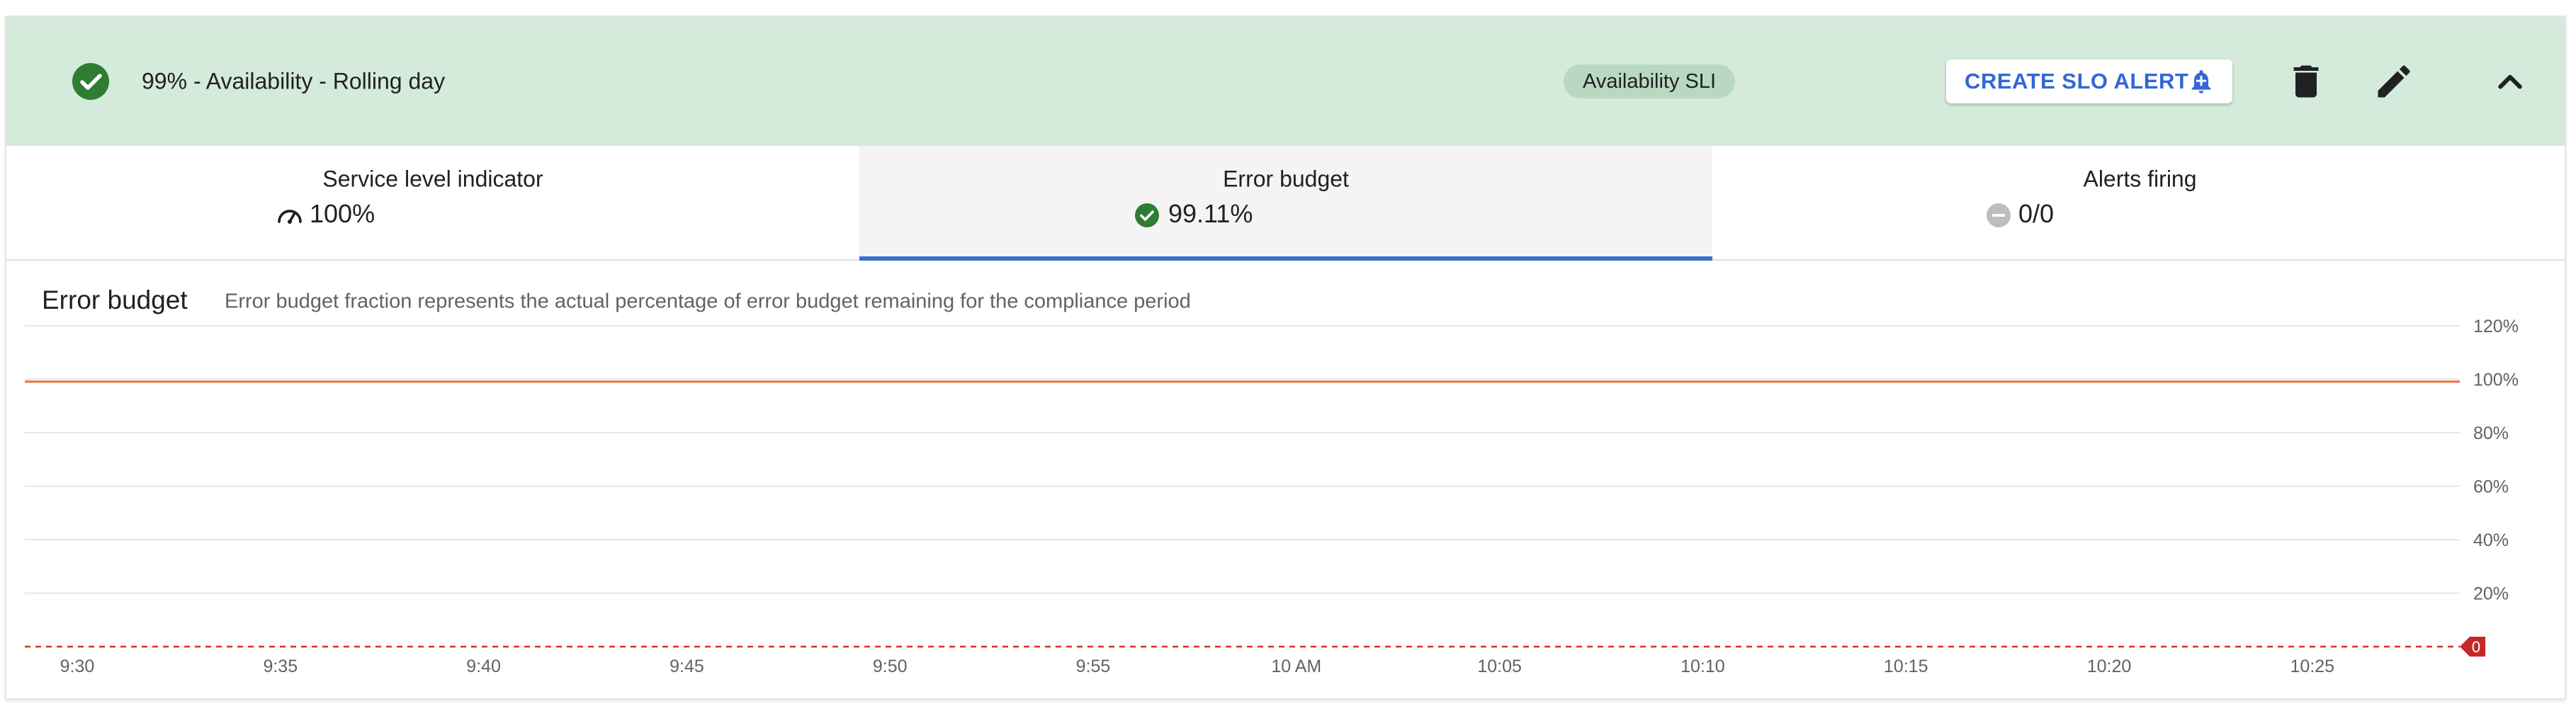 This screenshot has height=721, width=2576. I want to click on x-tick-label: 10 AM, so click(1296, 666).